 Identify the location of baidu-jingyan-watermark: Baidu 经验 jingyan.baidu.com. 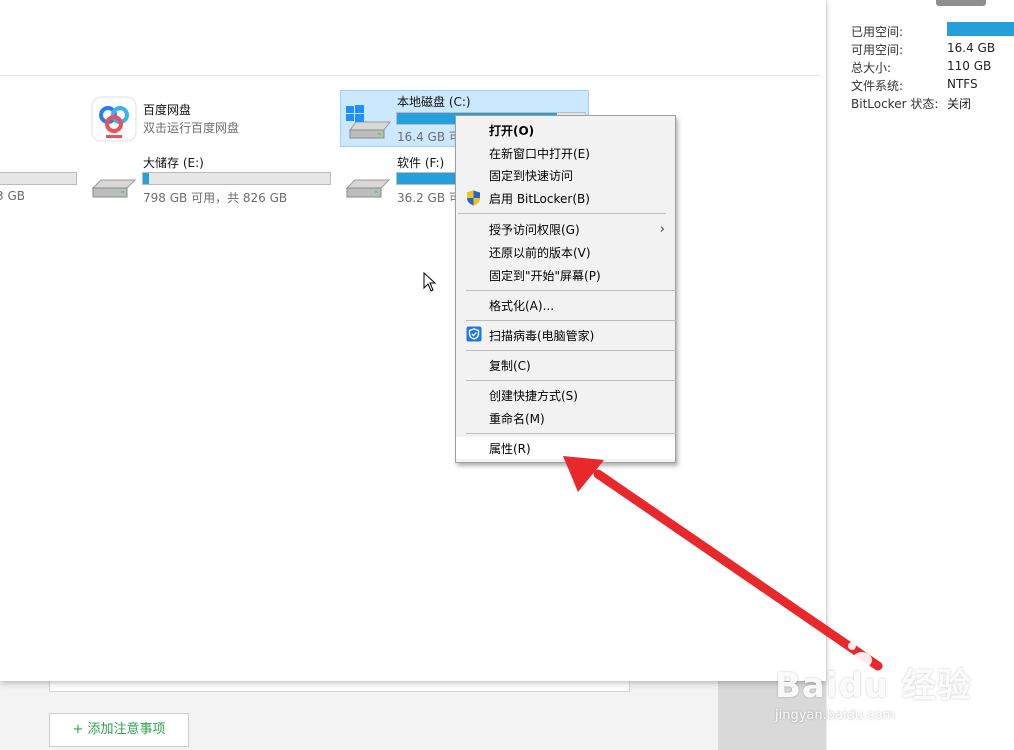
(873, 683).